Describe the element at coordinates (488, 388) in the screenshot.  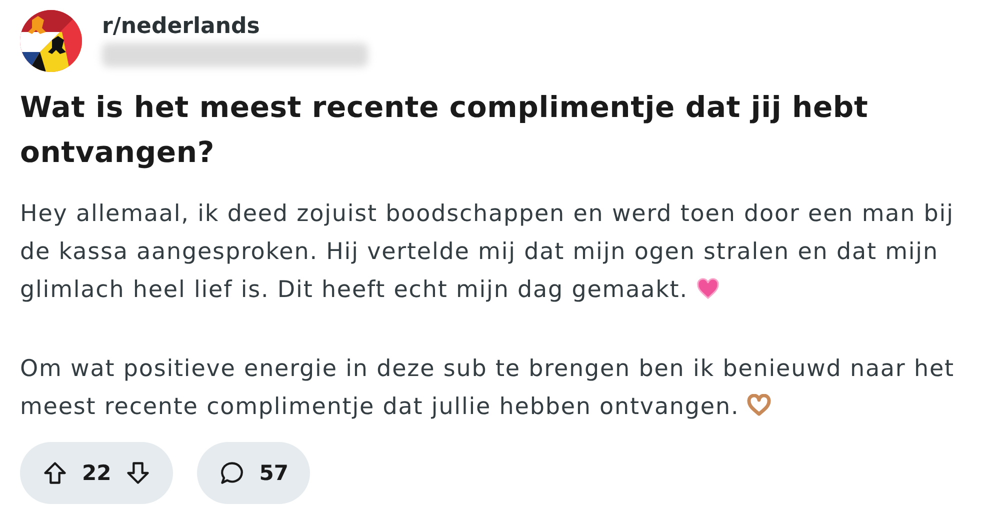
I see `post-paragraph: Om wat positieve energie in deze sub te brengen ben ik benieuwd naar het meest recente complimentje dat jullie hebben ontvangen.` at that location.